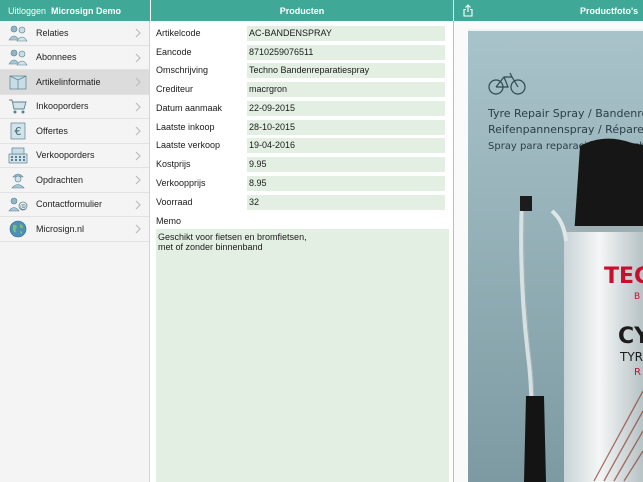 The height and width of the screenshot is (482, 643). Describe the element at coordinates (62, 106) in the screenshot. I see `sidebar-item-label: Inkooporders` at that location.